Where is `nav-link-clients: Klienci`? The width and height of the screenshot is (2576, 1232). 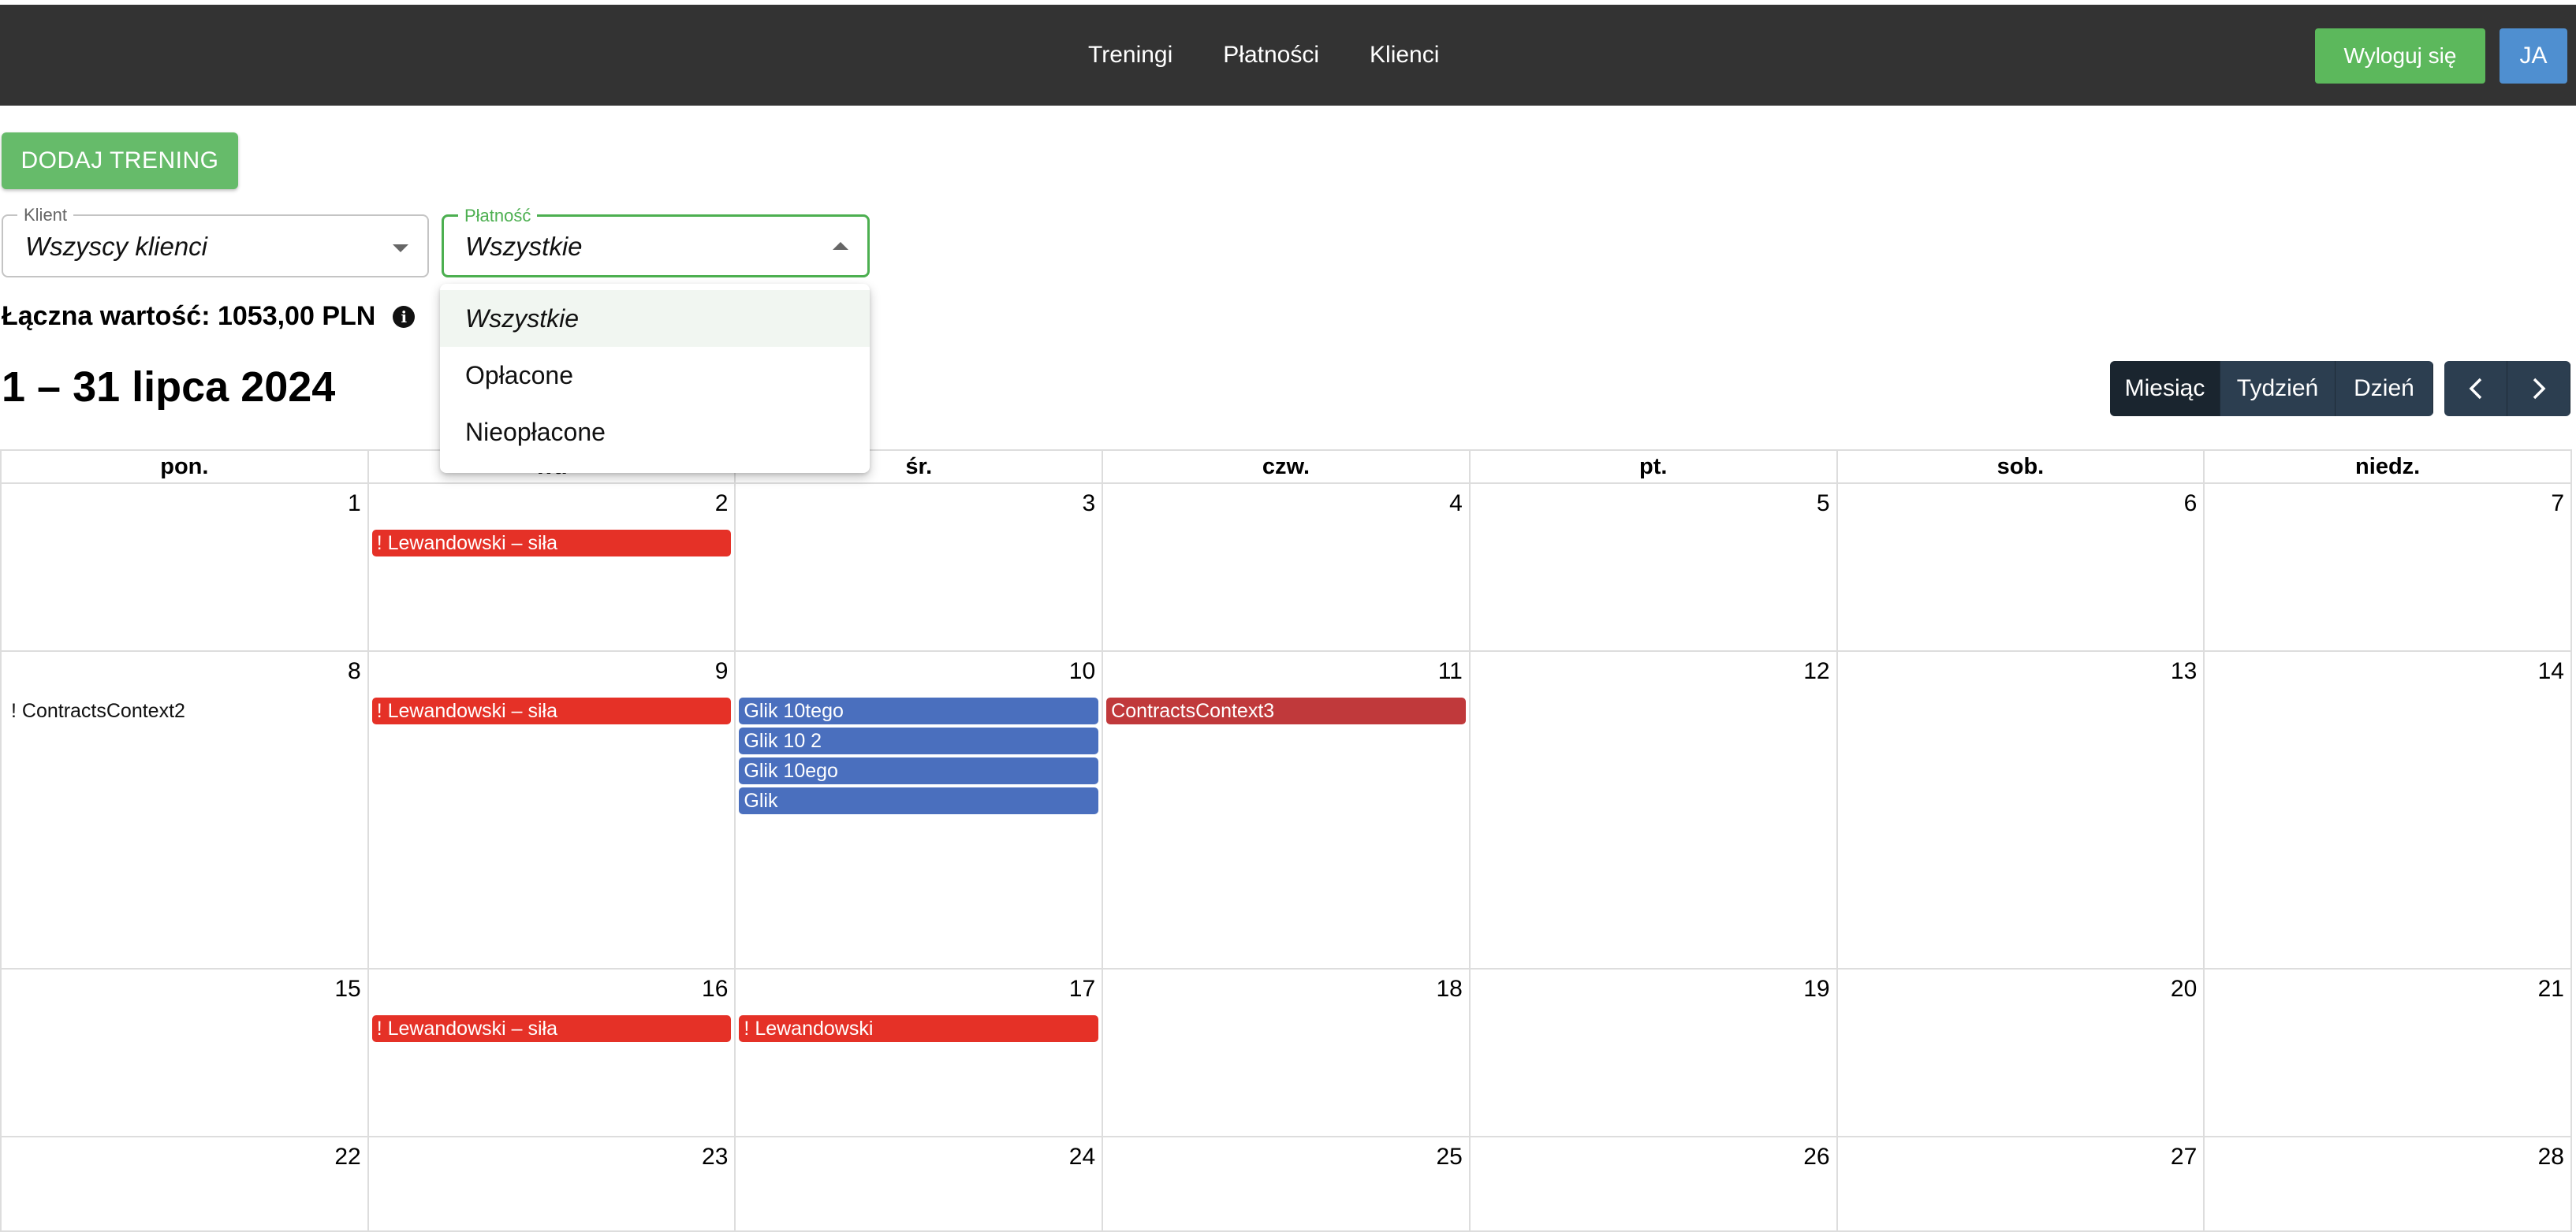
nav-link-clients: Klienci is located at coordinates (1405, 55).